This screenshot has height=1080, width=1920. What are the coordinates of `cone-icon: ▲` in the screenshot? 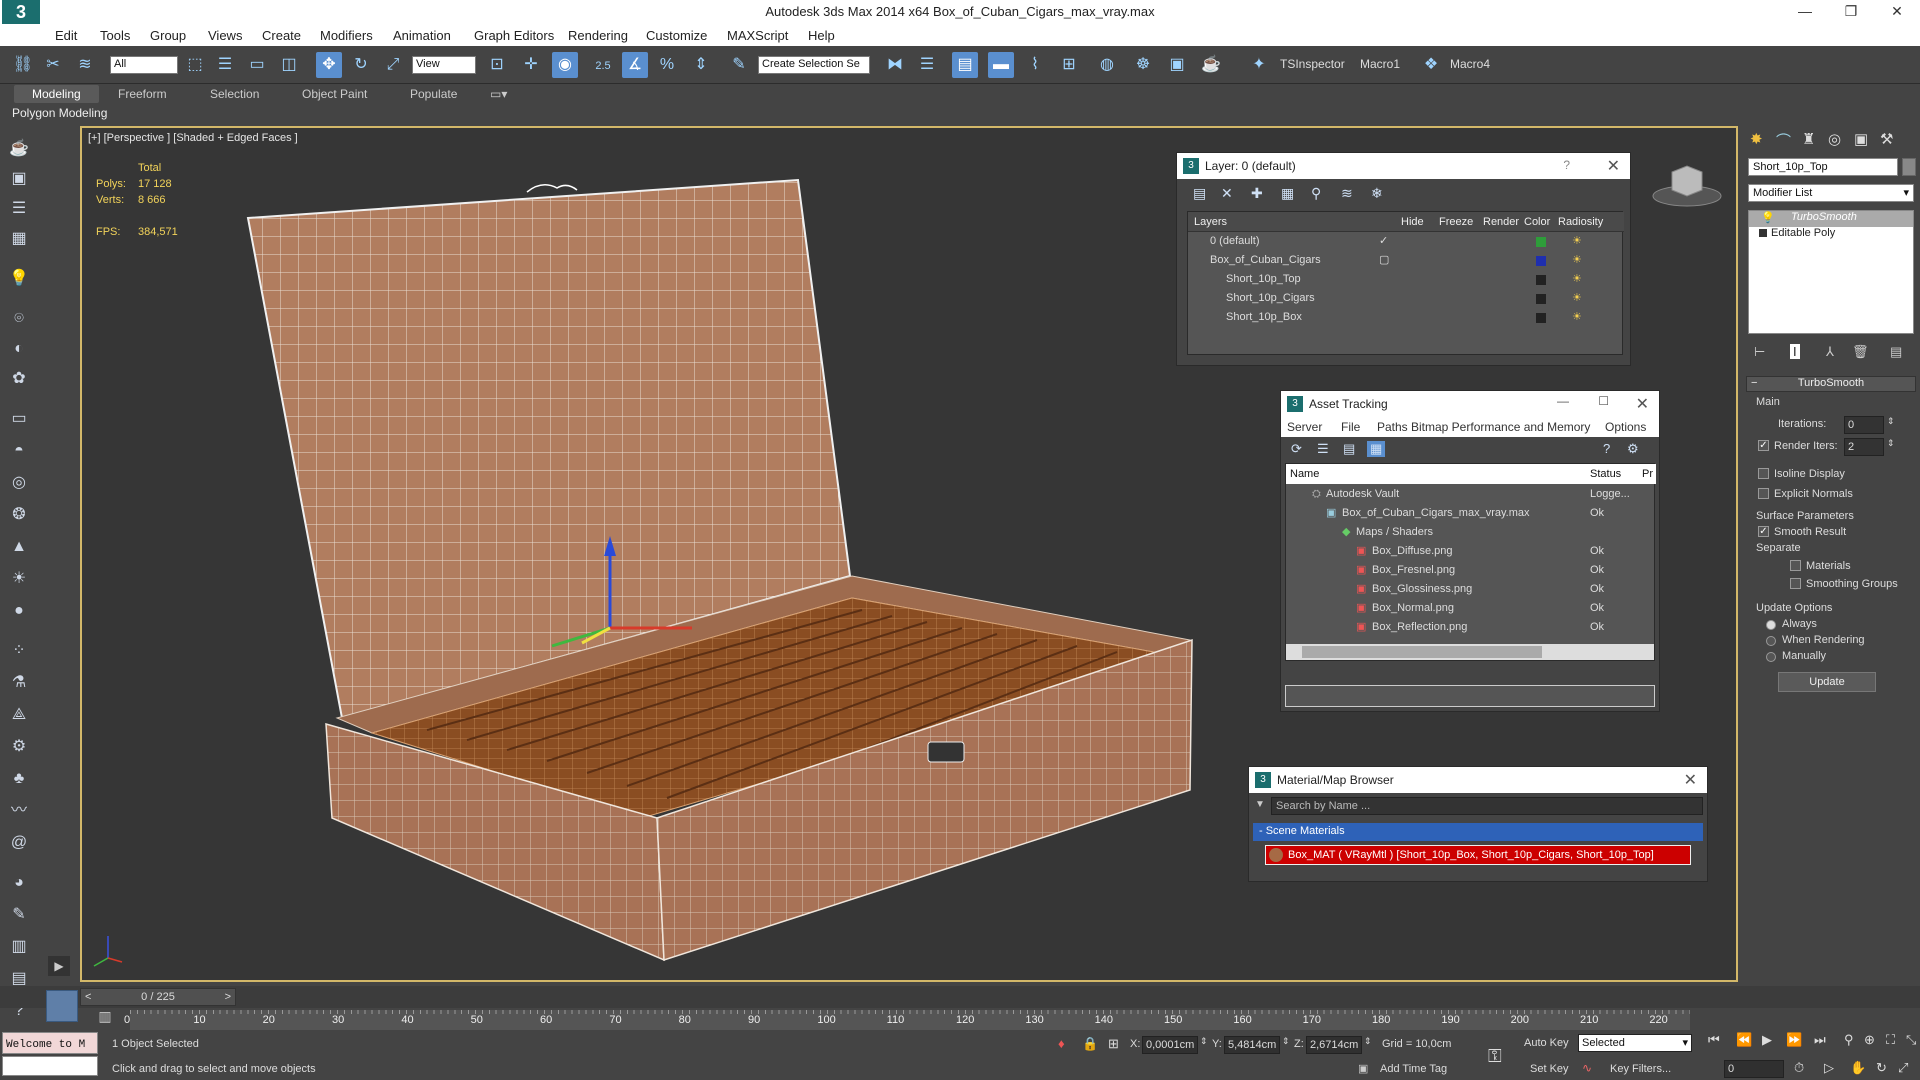 It's located at (19, 547).